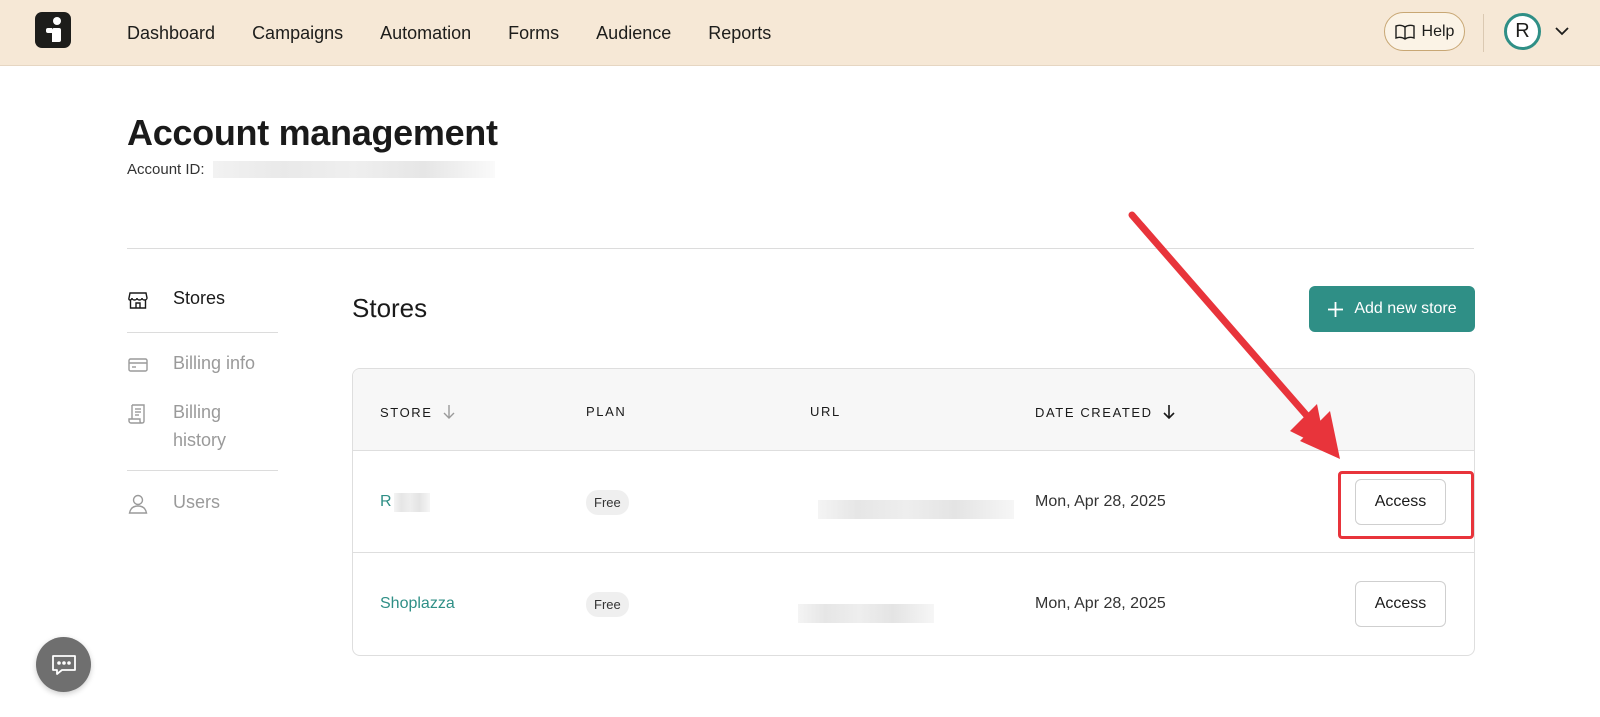 The image size is (1600, 717). What do you see at coordinates (199, 298) in the screenshot?
I see `sidebar-item-label: Stores` at bounding box center [199, 298].